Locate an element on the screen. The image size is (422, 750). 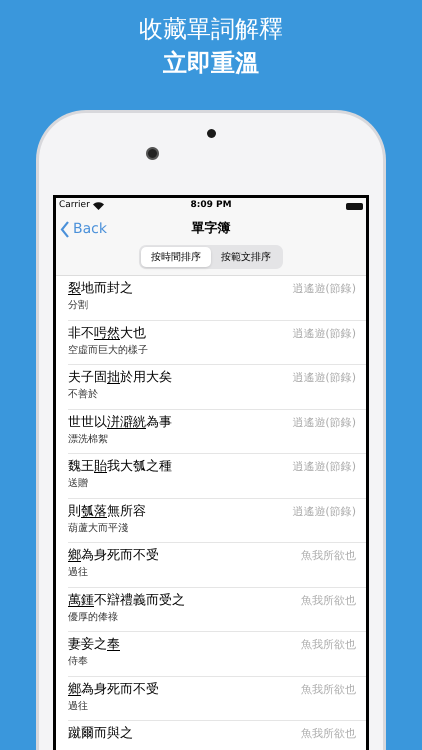
chevron-left-icon is located at coordinates (65, 229).